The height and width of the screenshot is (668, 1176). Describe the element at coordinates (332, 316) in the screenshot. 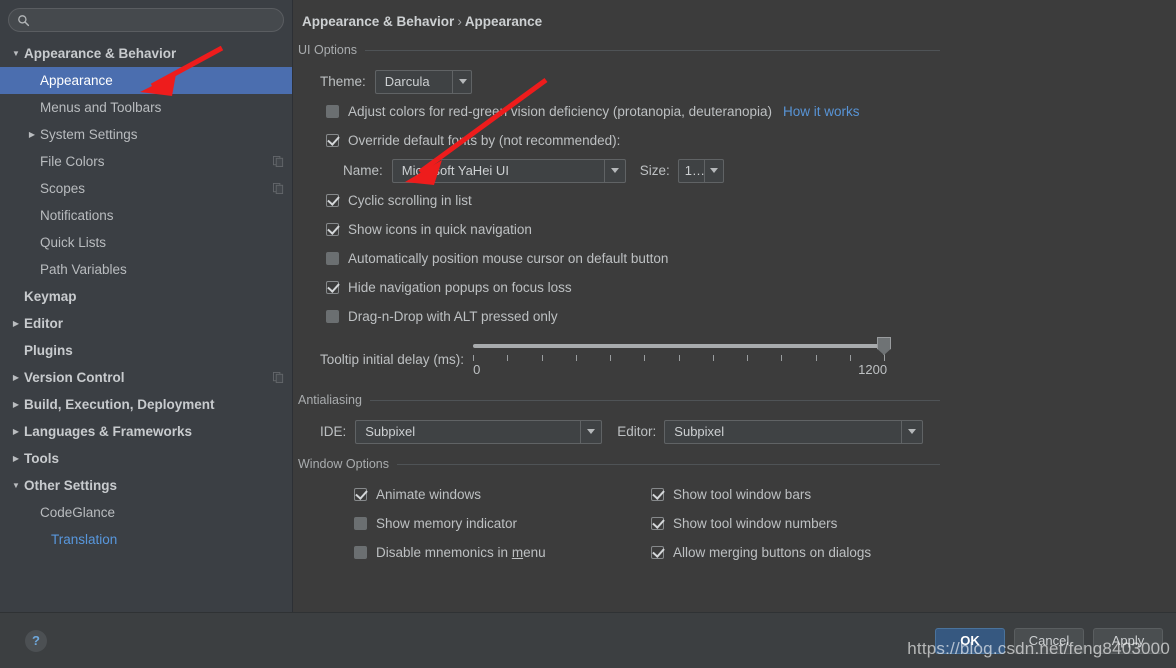

I see `option-drag-n-drop-with-alt-pressed-only-checkbox` at that location.